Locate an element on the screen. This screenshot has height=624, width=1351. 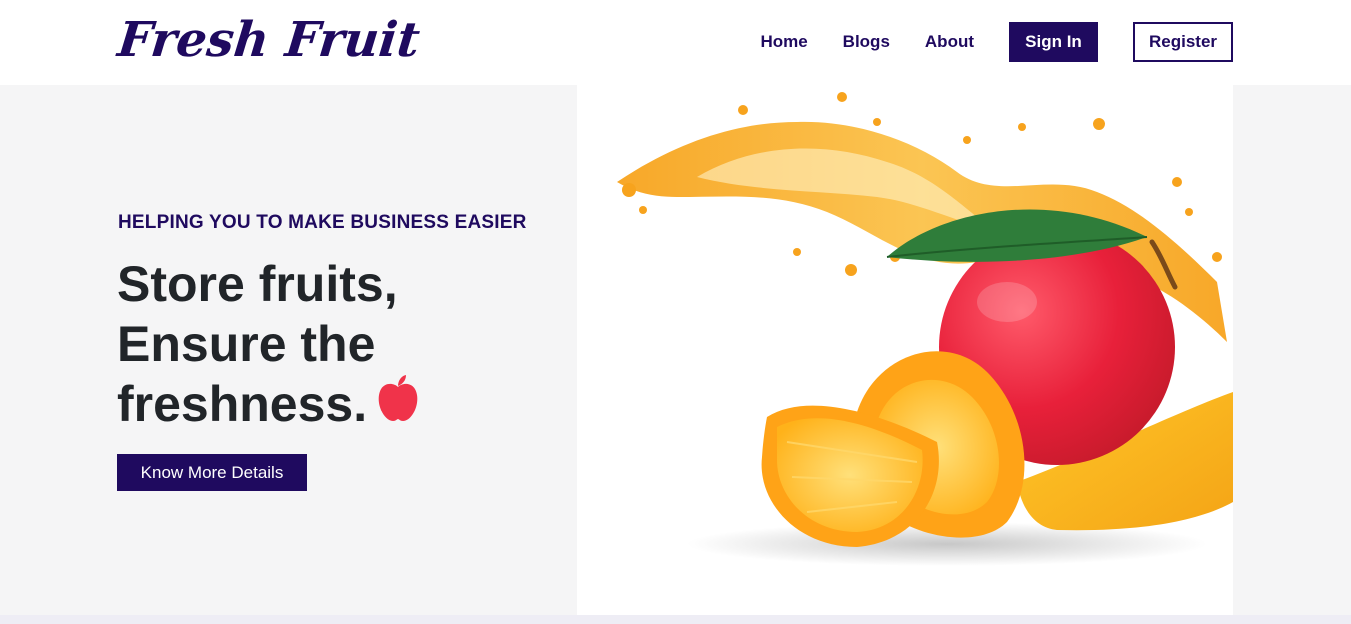
sign-in-button: Sign In is located at coordinates (1053, 42).